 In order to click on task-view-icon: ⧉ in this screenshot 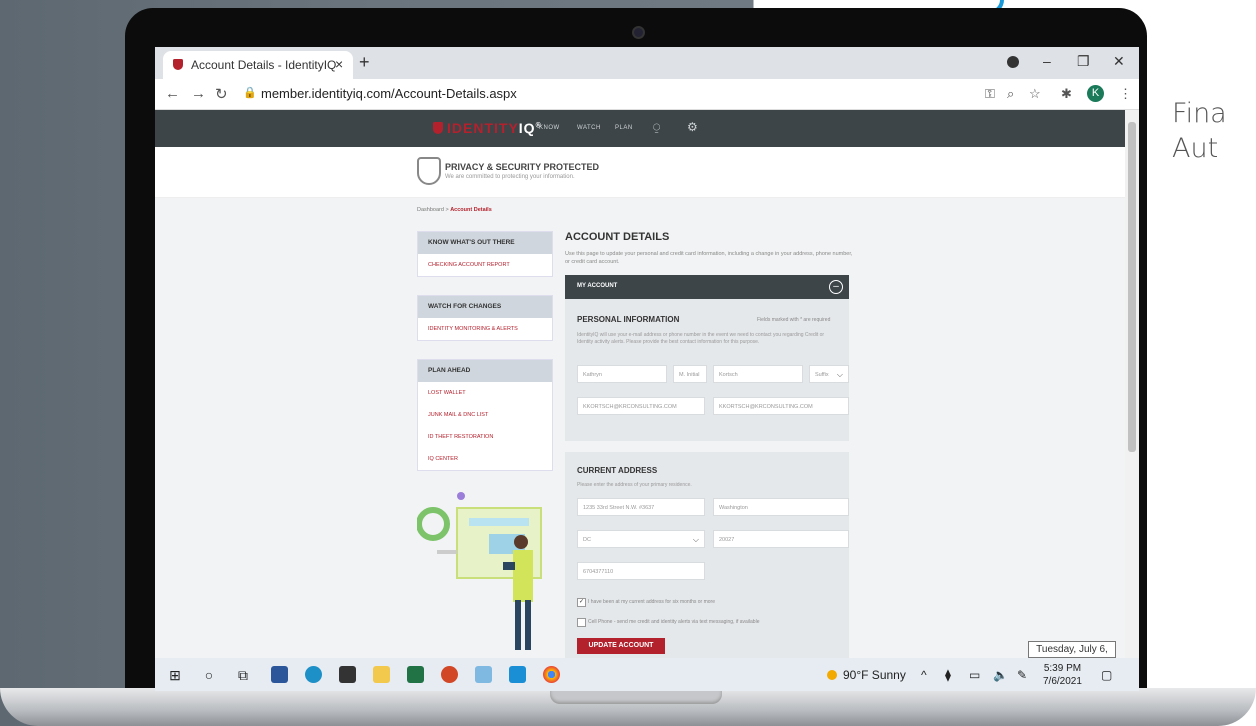, I will do `click(243, 675)`.